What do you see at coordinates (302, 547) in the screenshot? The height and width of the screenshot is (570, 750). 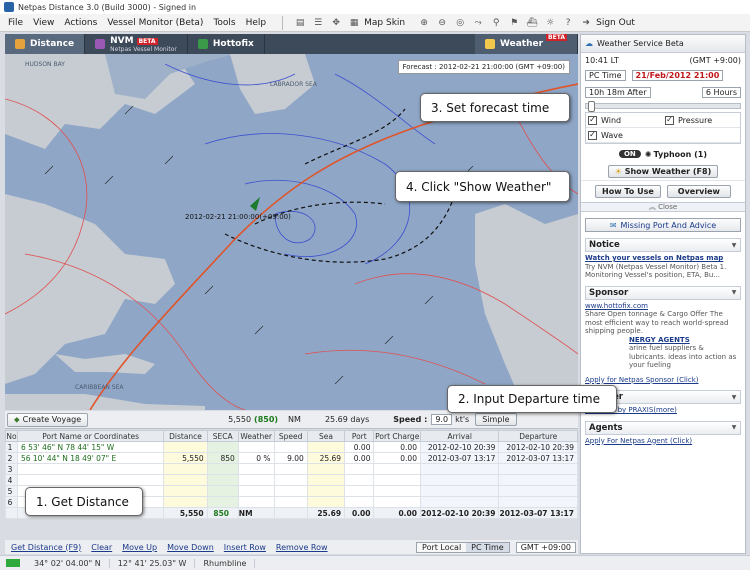 I see `remove-row-link: Remove Row` at bounding box center [302, 547].